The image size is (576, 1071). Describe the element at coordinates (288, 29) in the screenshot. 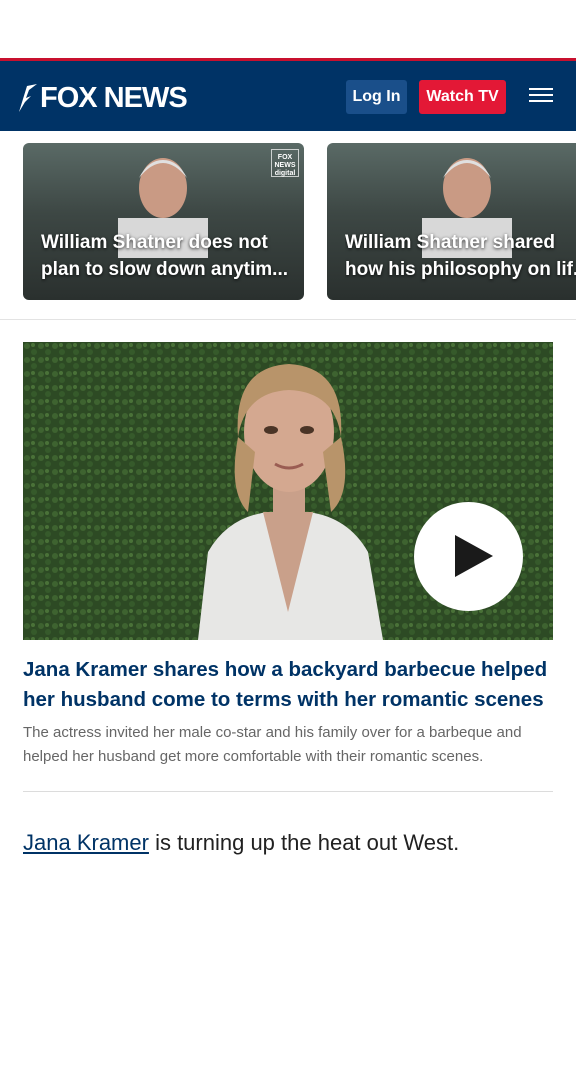

I see `ad-placeholder` at that location.